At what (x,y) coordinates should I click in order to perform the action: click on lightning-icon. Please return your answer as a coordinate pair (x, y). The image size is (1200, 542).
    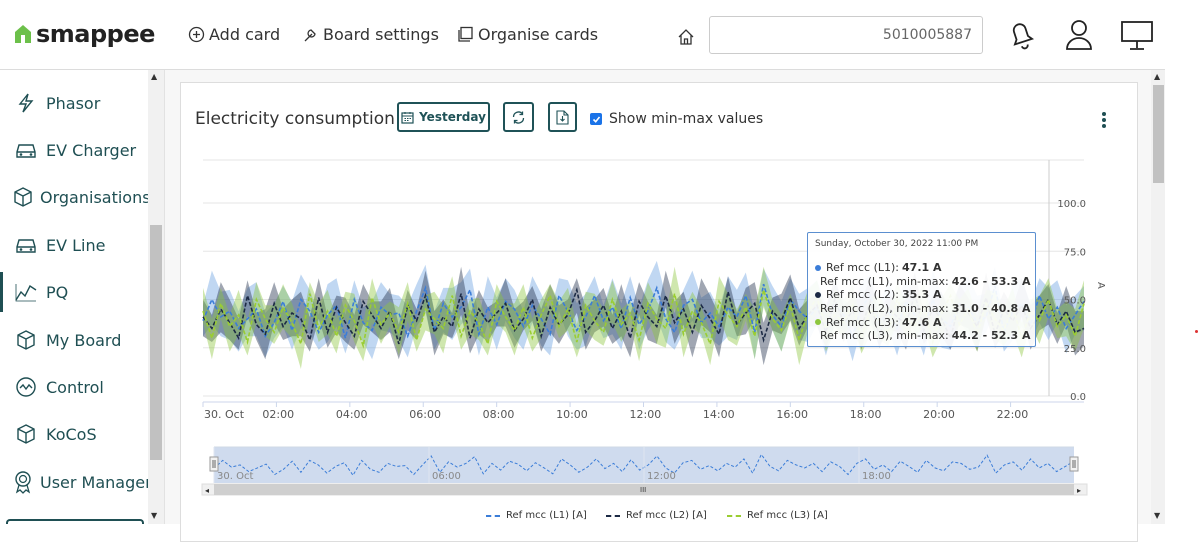
    Looking at the image, I should click on (26, 103).